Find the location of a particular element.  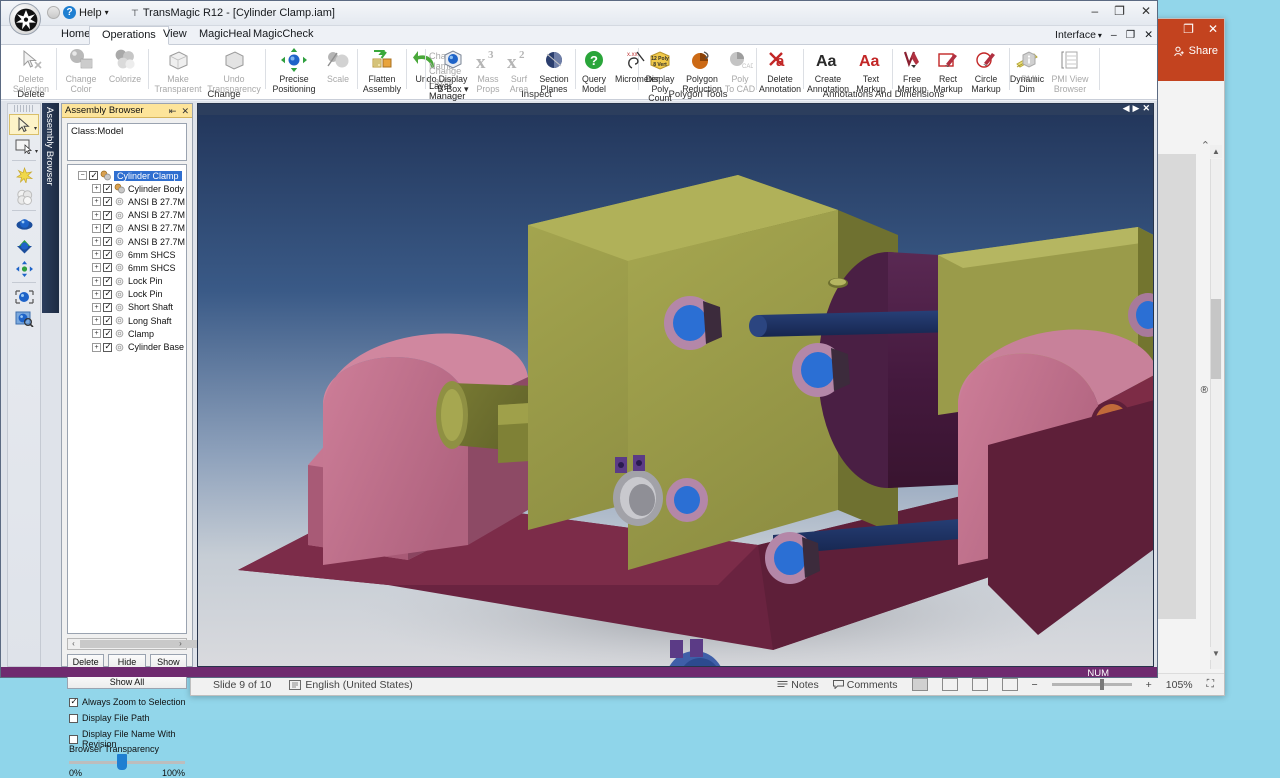

ppt-fit-slide-button: ⛶ is located at coordinates (1210, 684).